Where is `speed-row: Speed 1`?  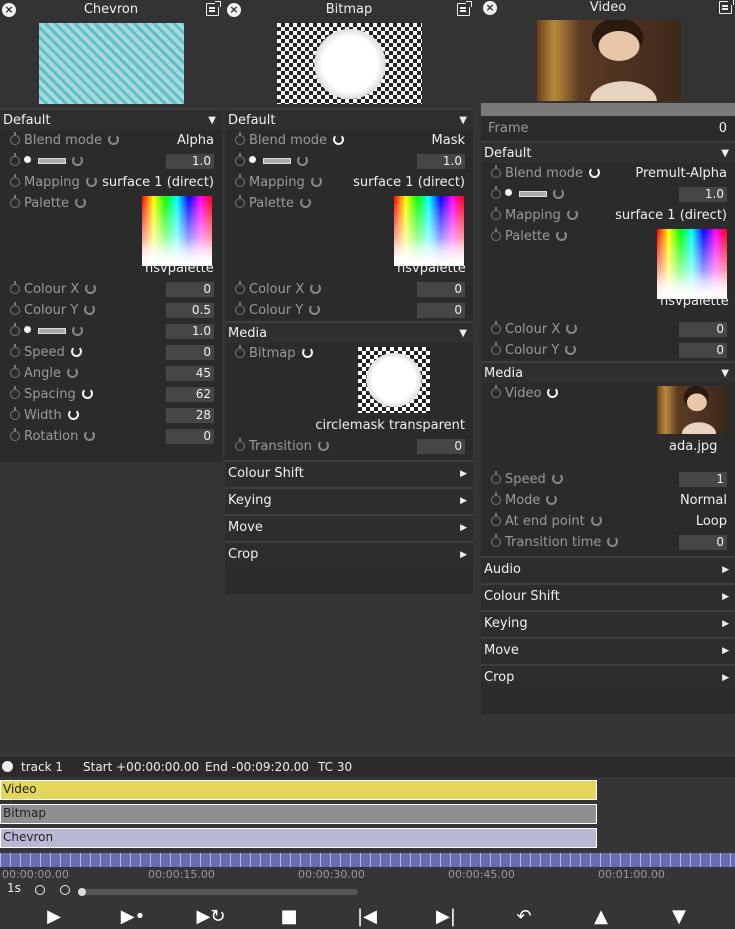
speed-row: Speed 1 is located at coordinates (608, 479).